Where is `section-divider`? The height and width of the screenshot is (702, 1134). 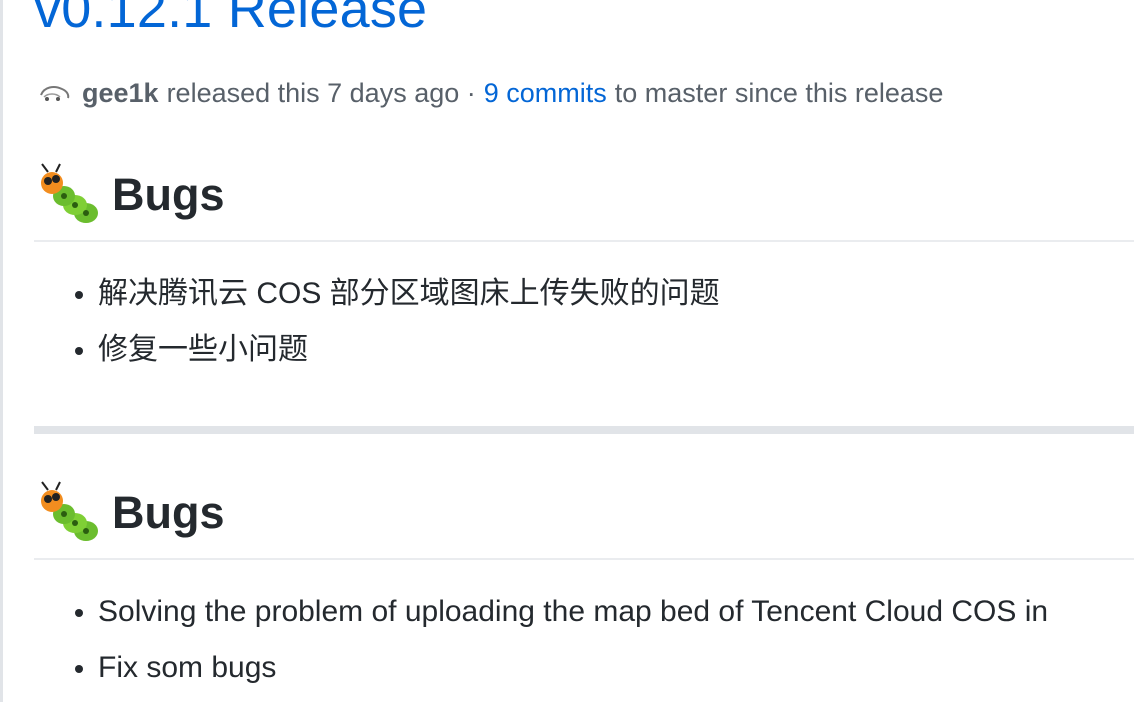
section-divider is located at coordinates (584, 430).